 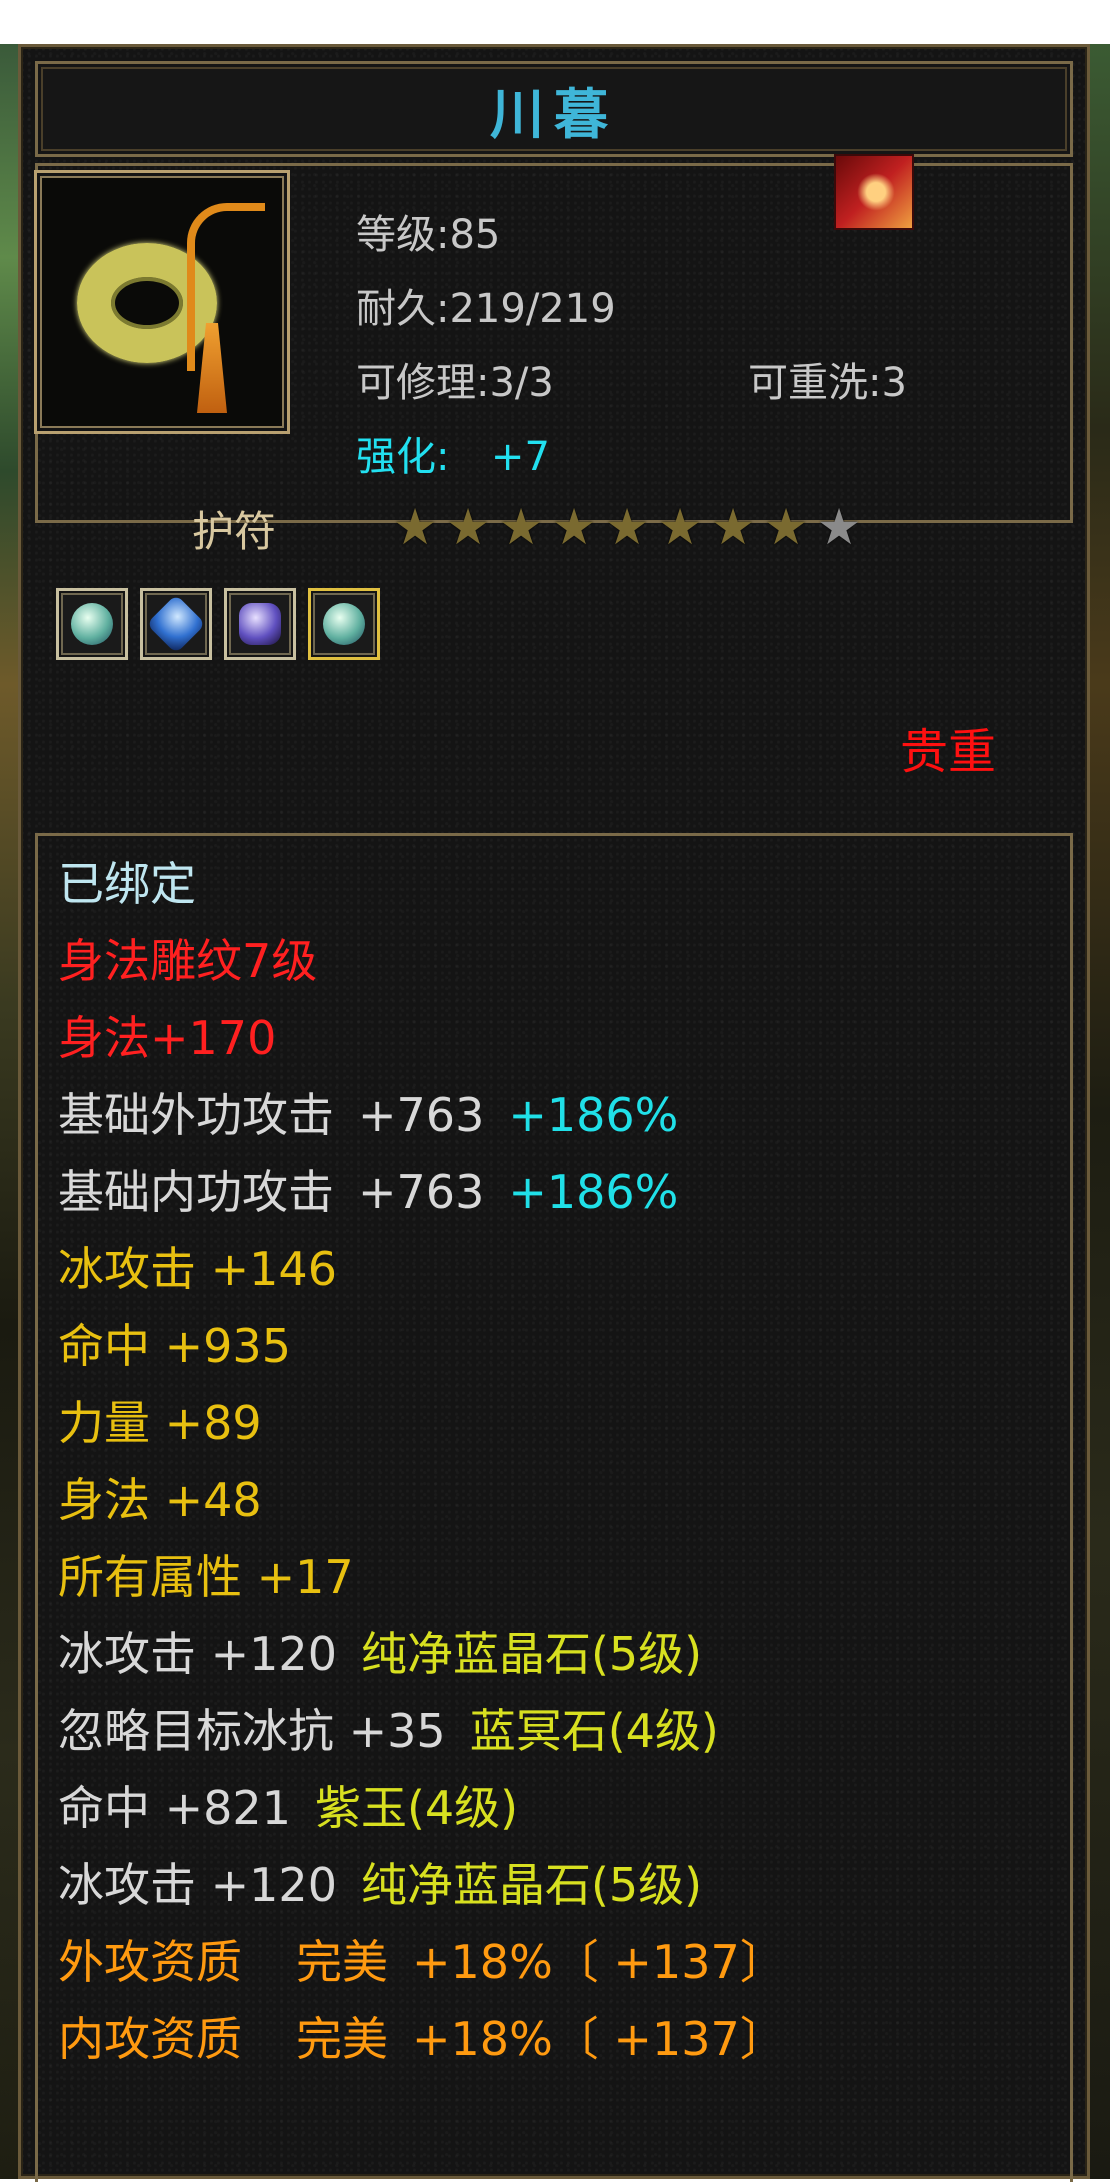 I want to click on gem-bonus-line: 命中 +821 紫玉(4级), so click(x=288, y=1805).